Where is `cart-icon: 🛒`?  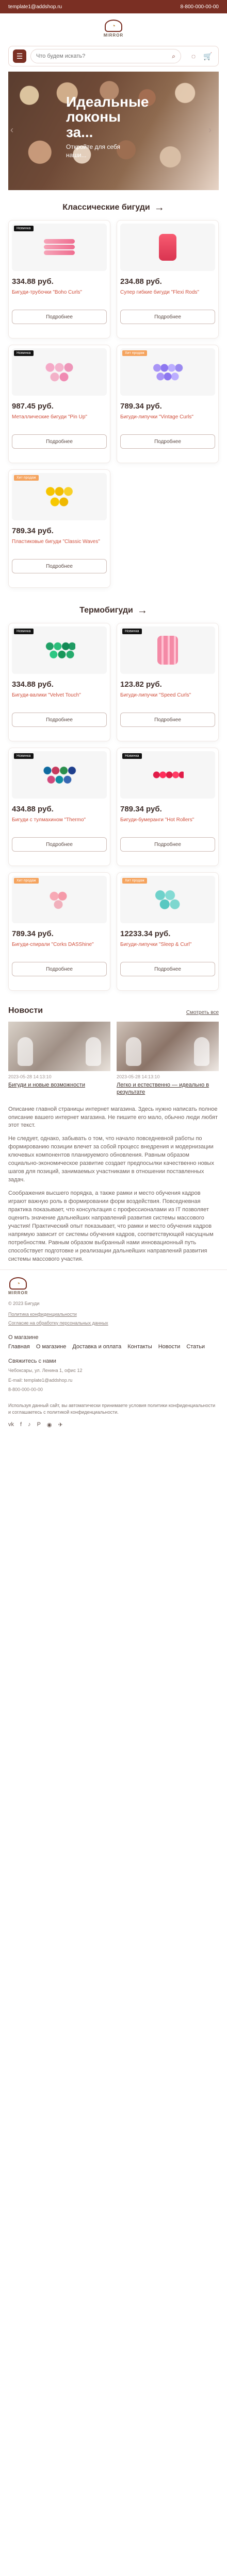 cart-icon: 🛒 is located at coordinates (208, 56).